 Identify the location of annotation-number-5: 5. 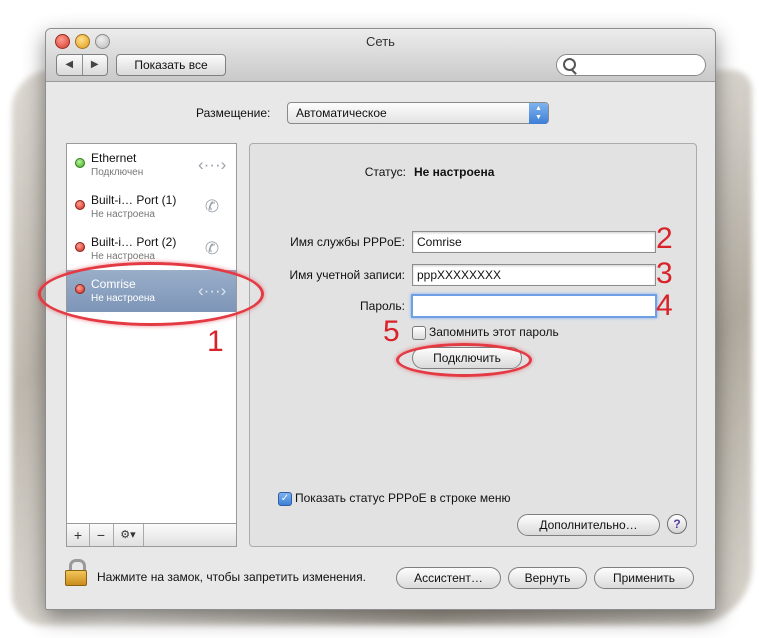
(391, 331).